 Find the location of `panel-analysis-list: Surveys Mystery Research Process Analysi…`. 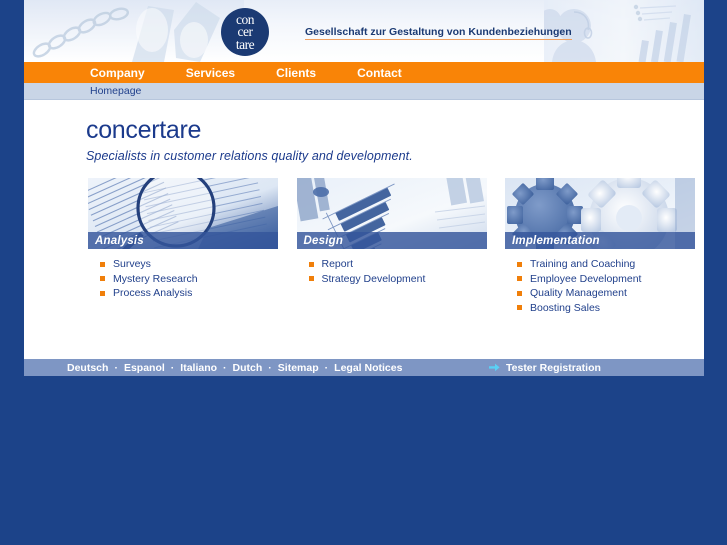

panel-analysis-list: Surveys Mystery Research Process Analysi… is located at coordinates (183, 279).